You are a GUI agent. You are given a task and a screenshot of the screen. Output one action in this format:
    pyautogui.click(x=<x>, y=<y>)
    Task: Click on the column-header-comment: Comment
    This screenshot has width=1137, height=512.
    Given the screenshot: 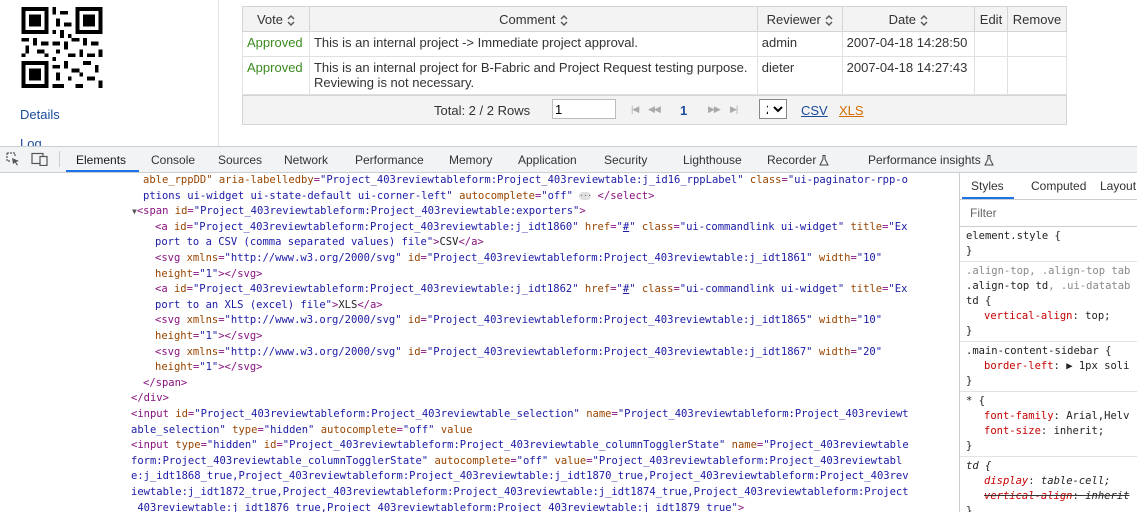 What is the action you would take?
    pyautogui.click(x=533, y=19)
    